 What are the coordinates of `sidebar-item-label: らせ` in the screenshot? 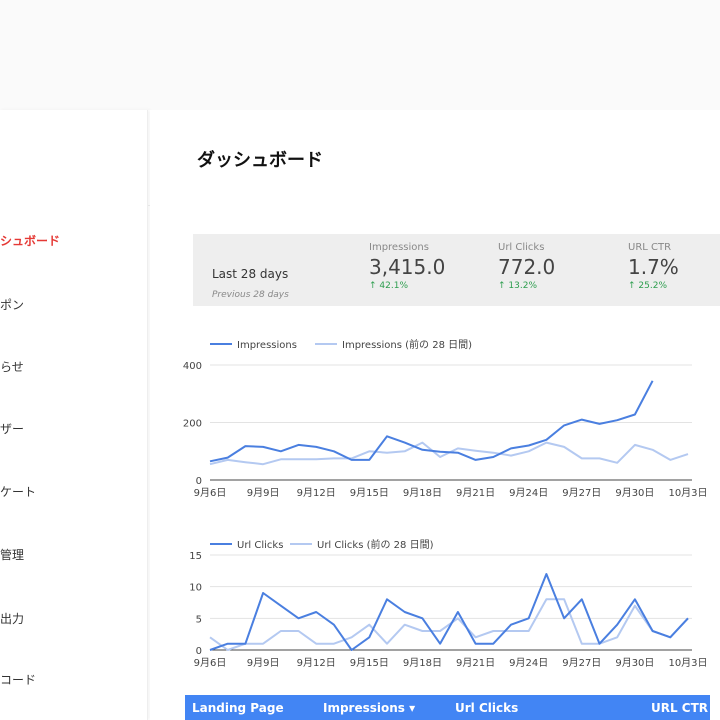 It's located at (12, 367).